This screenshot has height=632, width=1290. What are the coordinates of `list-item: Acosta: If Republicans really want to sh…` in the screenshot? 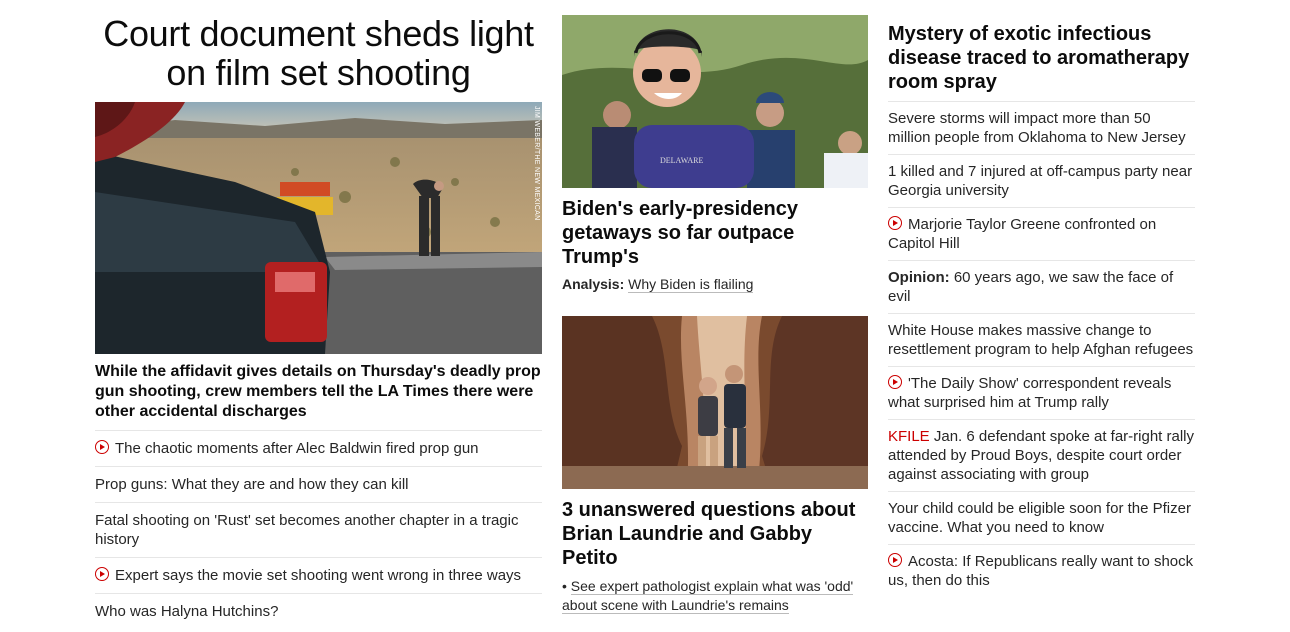 It's located at (1041, 570).